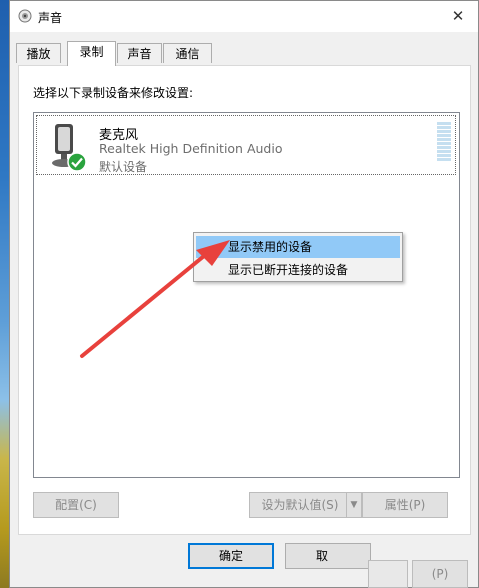 The height and width of the screenshot is (588, 479). I want to click on tab-recording: 录制, so click(91, 53).